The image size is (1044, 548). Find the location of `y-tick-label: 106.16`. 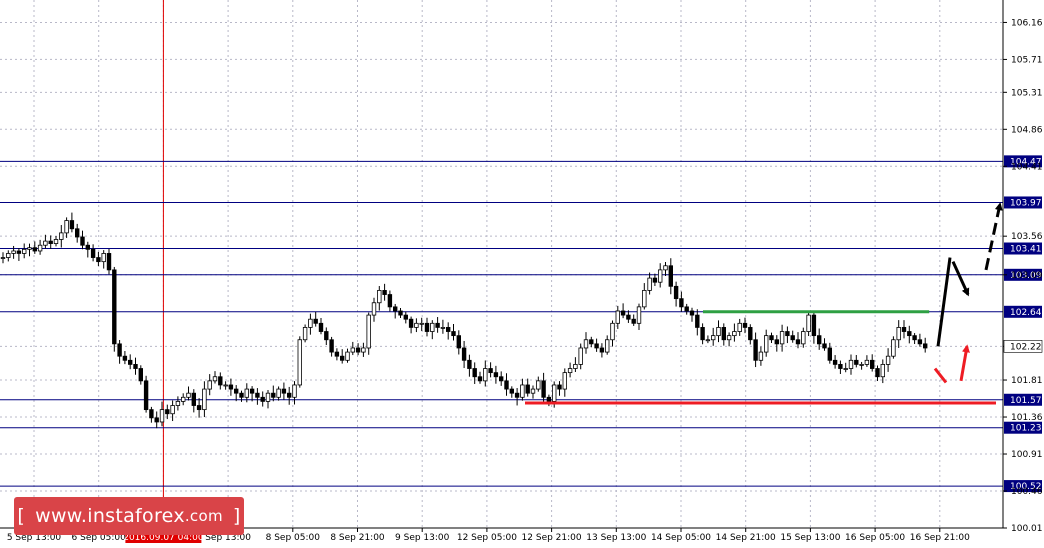

y-tick-label: 106.16 is located at coordinates (1027, 23).